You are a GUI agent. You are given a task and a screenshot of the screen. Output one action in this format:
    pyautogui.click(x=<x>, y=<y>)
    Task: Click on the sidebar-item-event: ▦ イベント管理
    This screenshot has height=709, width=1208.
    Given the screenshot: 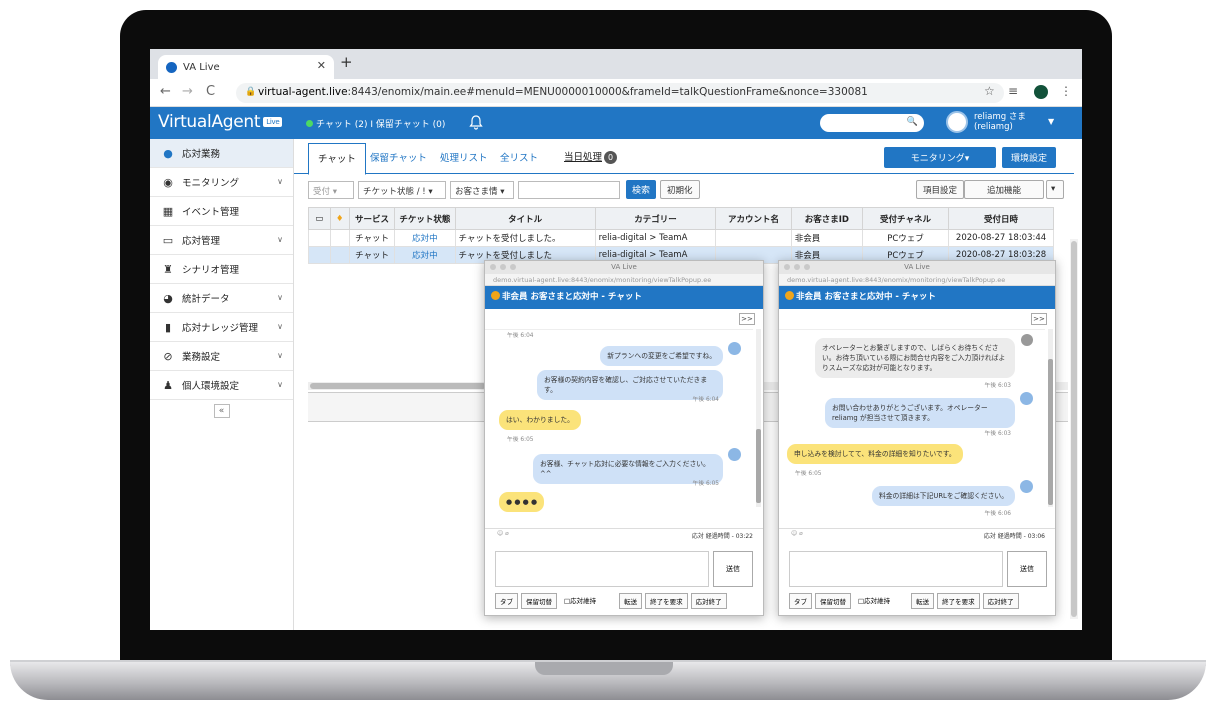 What is the action you would take?
    pyautogui.click(x=221, y=211)
    